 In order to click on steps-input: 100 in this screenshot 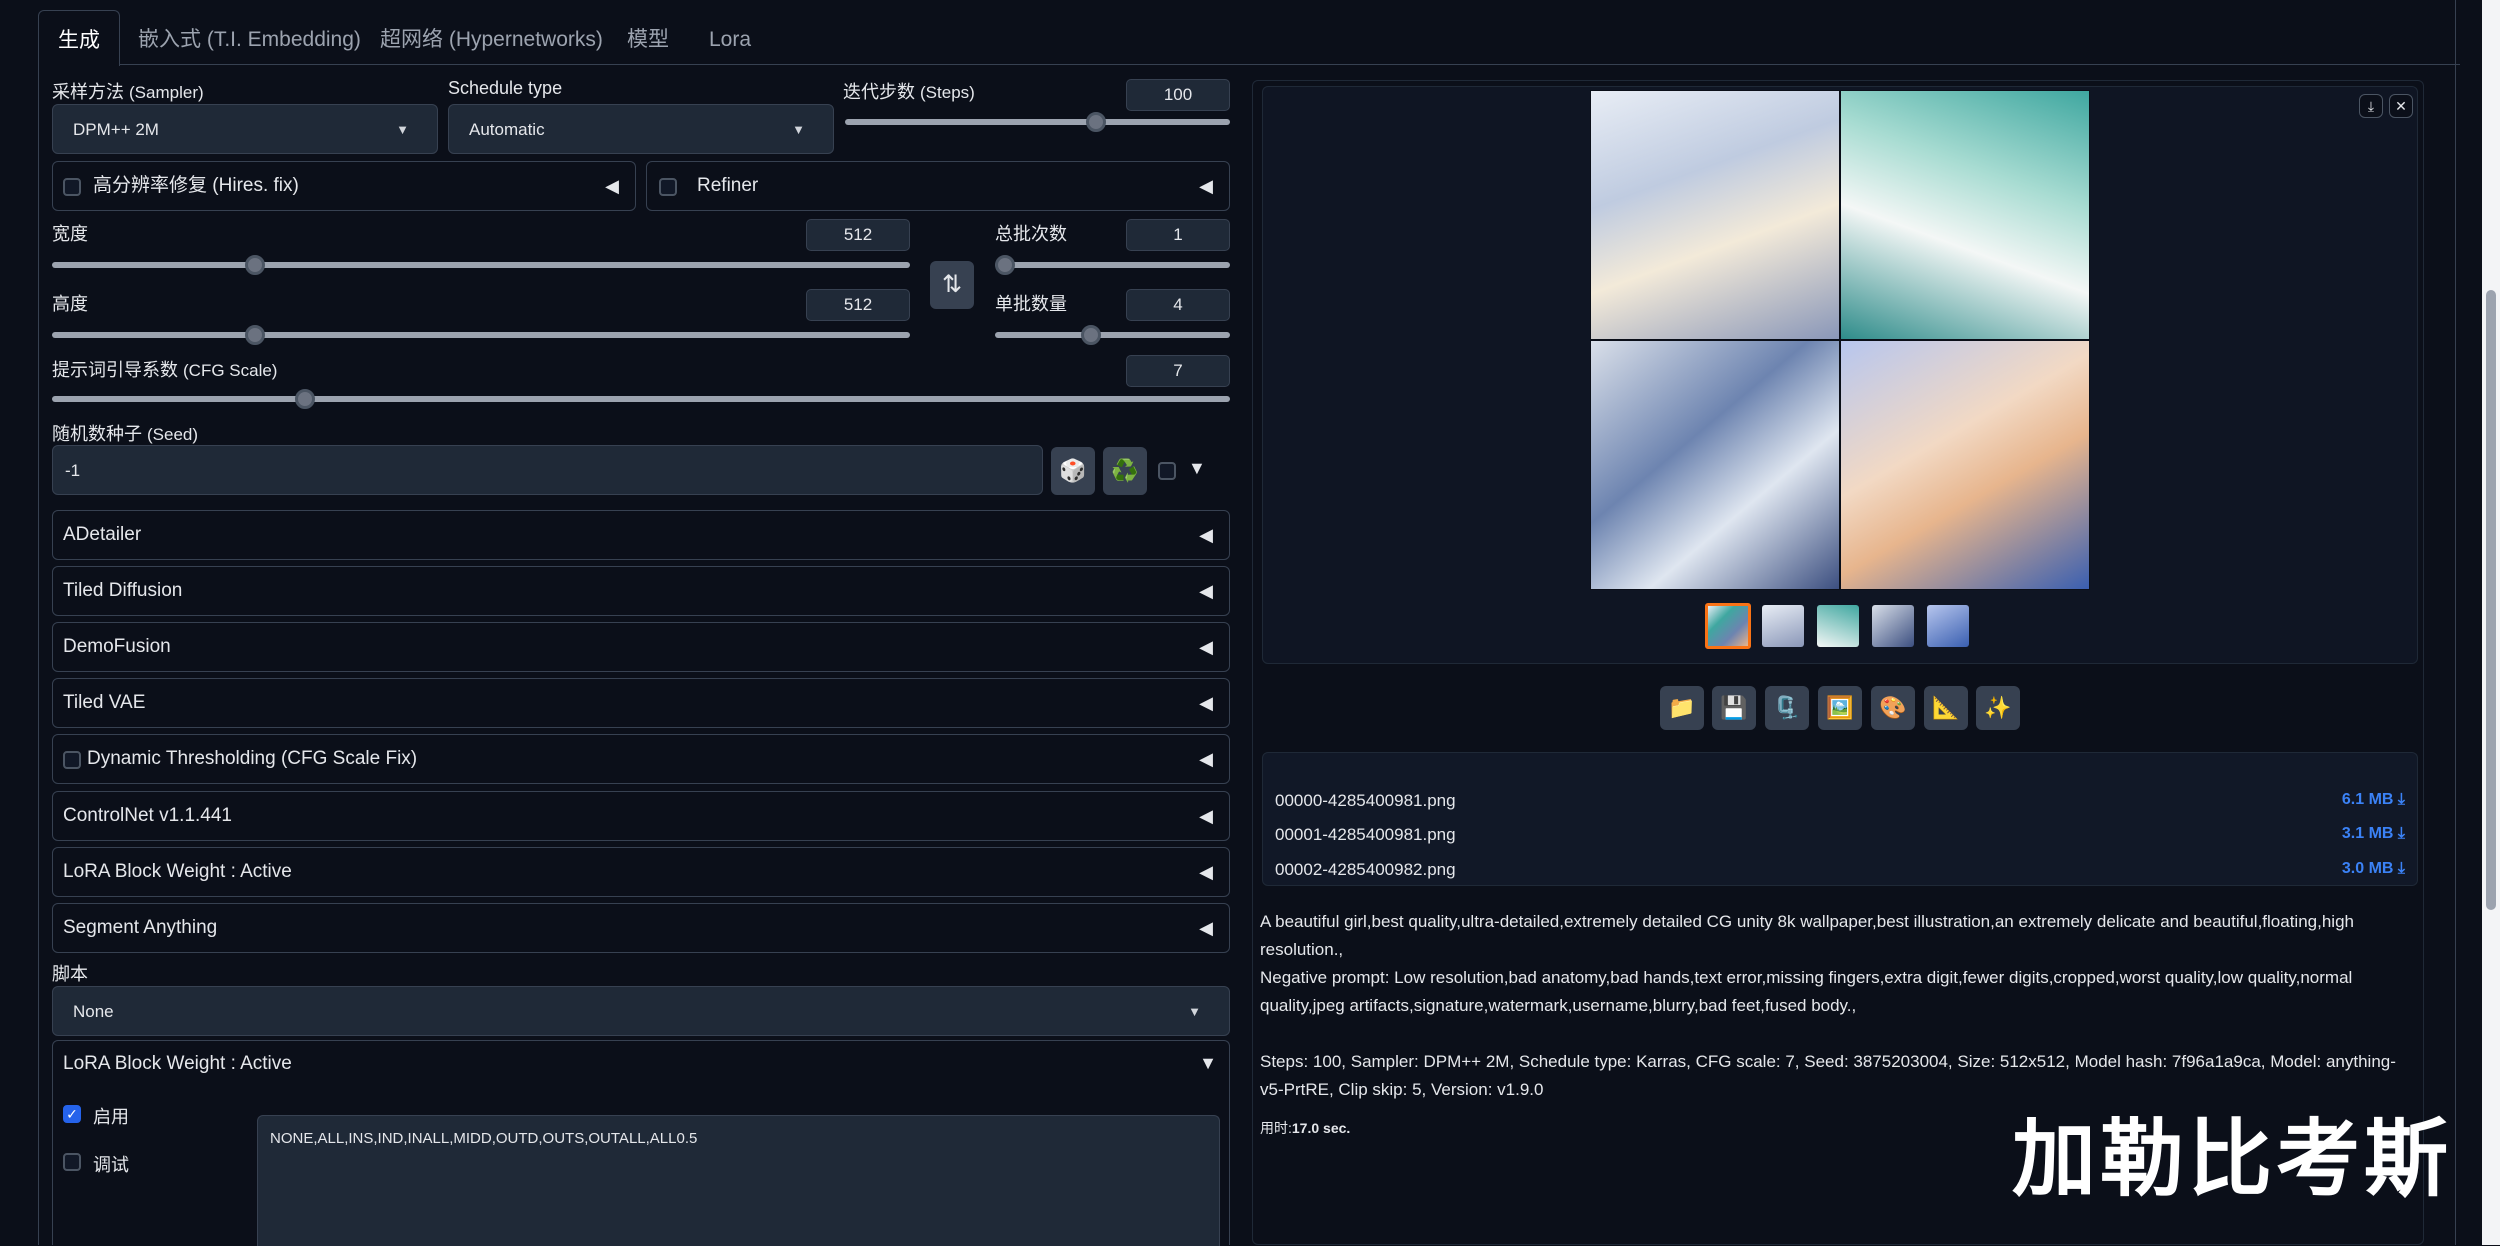, I will do `click(1178, 95)`.